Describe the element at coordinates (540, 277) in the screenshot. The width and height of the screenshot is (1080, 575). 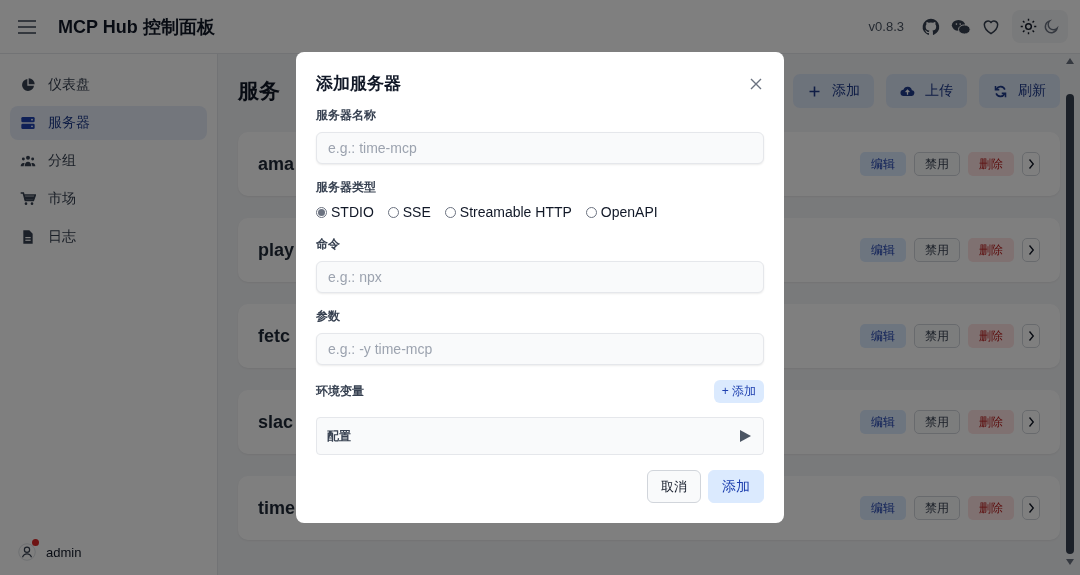
I see `command-input-field: e.g.: npx` at that location.